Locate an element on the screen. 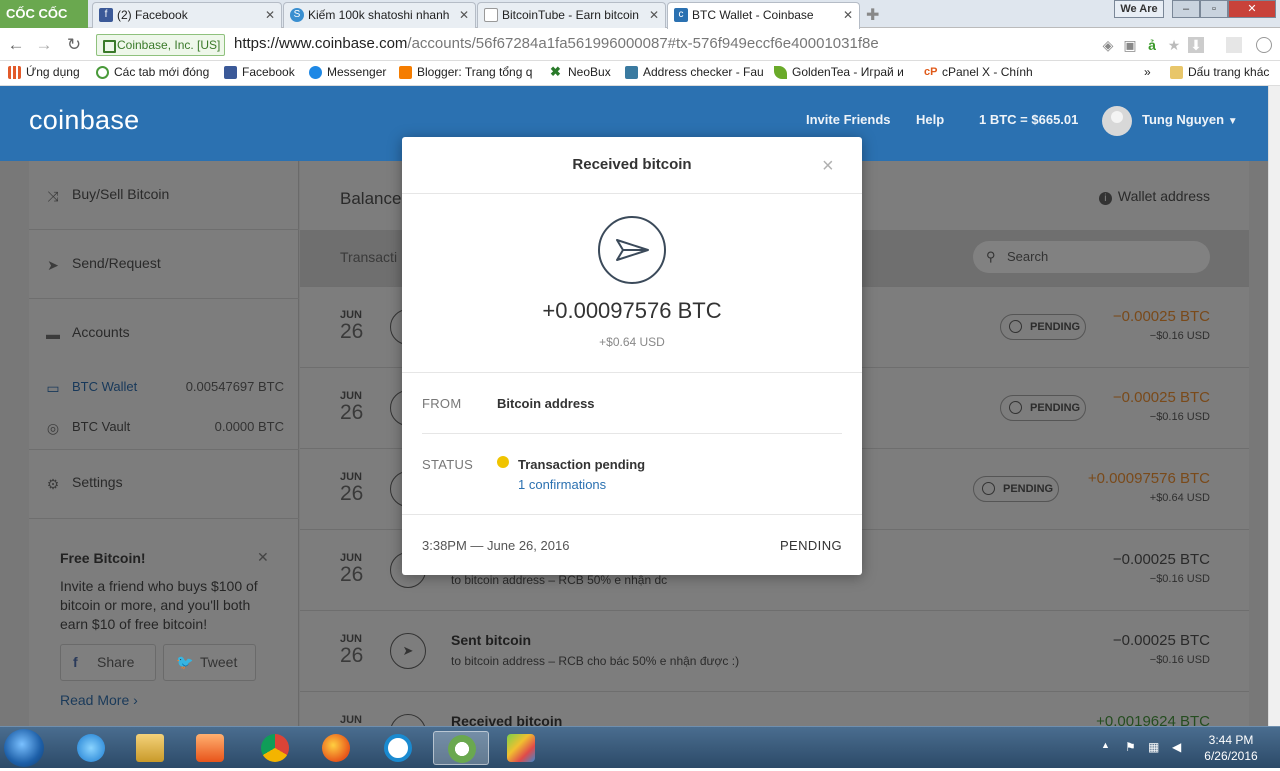 This screenshot has height=771, width=1280. secure-badge: Coinbase, Inc. [US] is located at coordinates (161, 45).